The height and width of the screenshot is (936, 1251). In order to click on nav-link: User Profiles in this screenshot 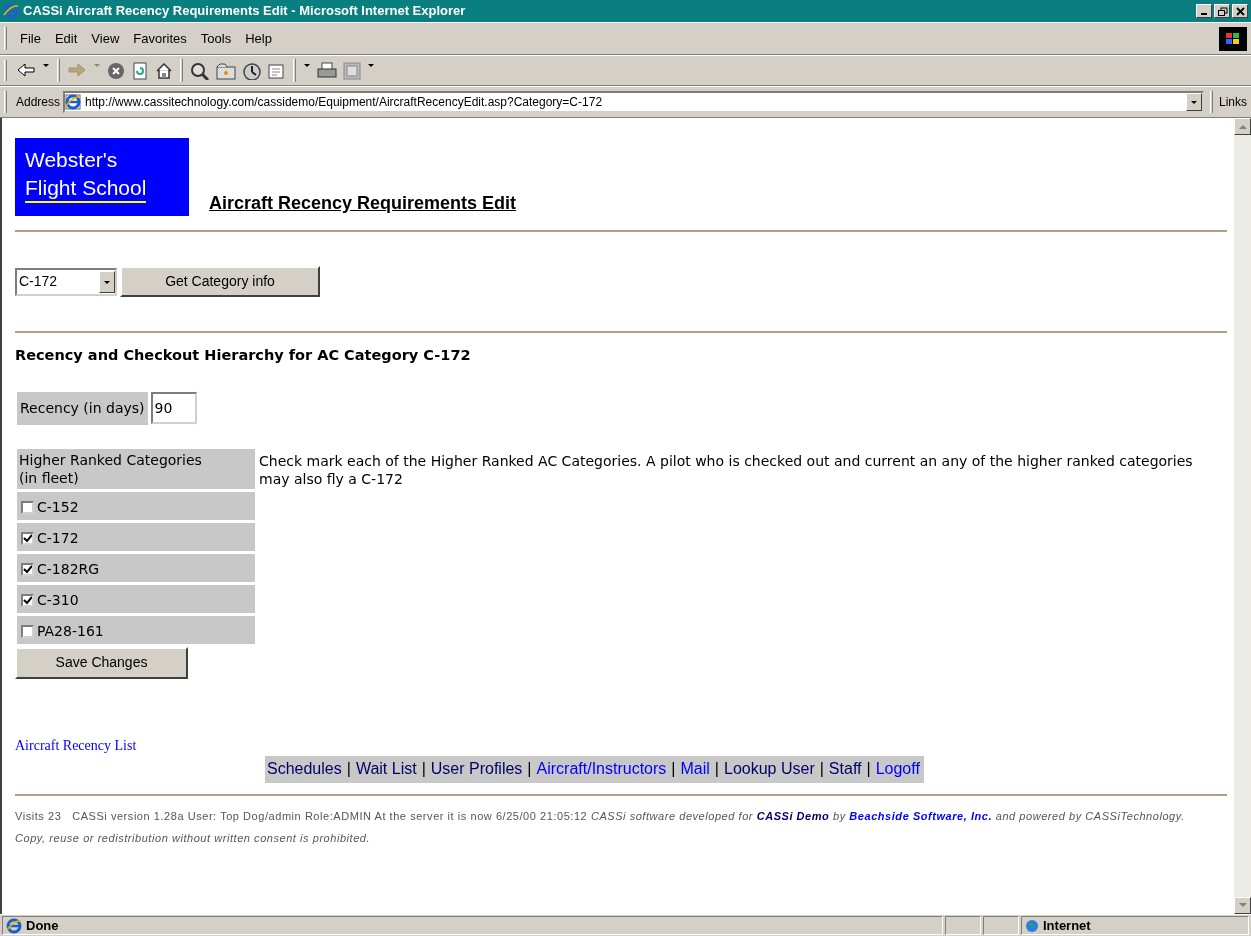, I will do `click(476, 768)`.